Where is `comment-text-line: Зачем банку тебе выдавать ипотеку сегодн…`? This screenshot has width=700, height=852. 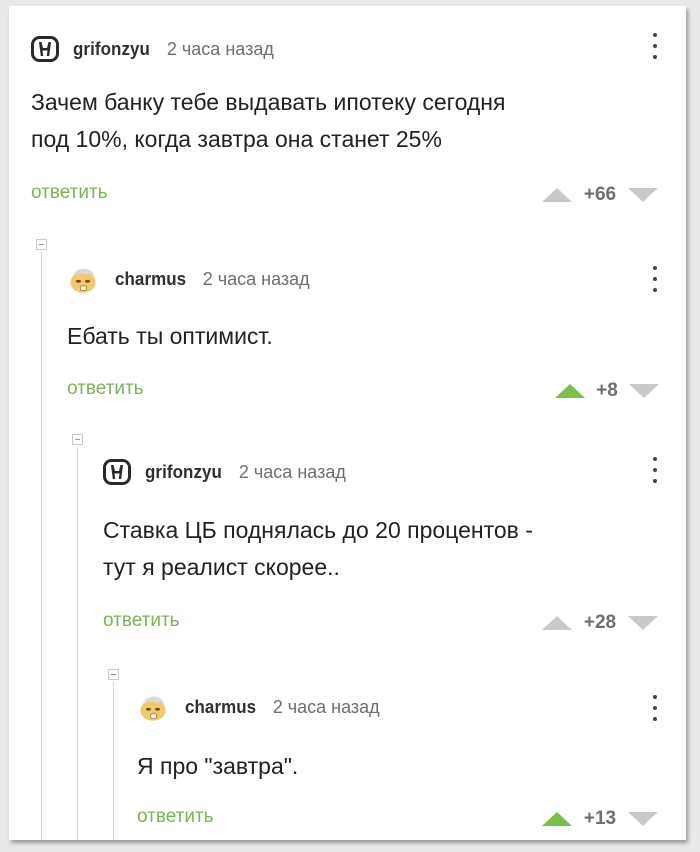 comment-text-line: Зачем банку тебе выдавать ипотеку сегодн… is located at coordinates (268, 102).